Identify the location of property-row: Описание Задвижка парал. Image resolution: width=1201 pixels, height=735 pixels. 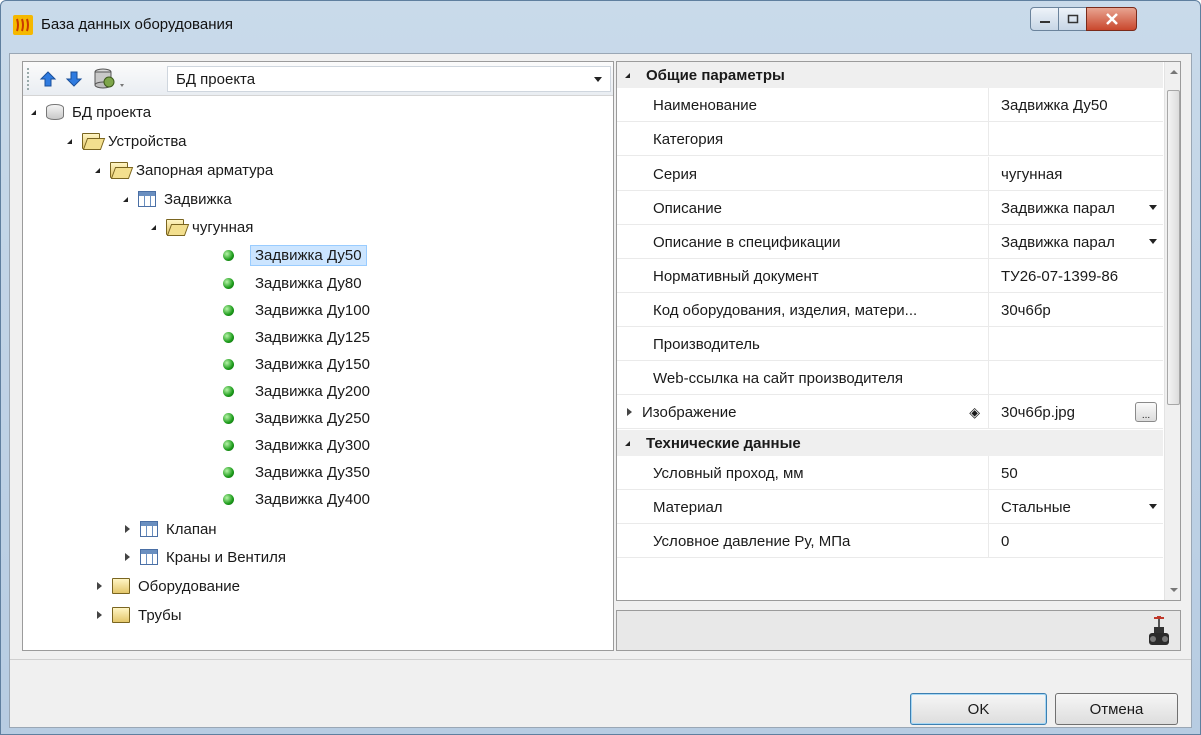
(890, 208).